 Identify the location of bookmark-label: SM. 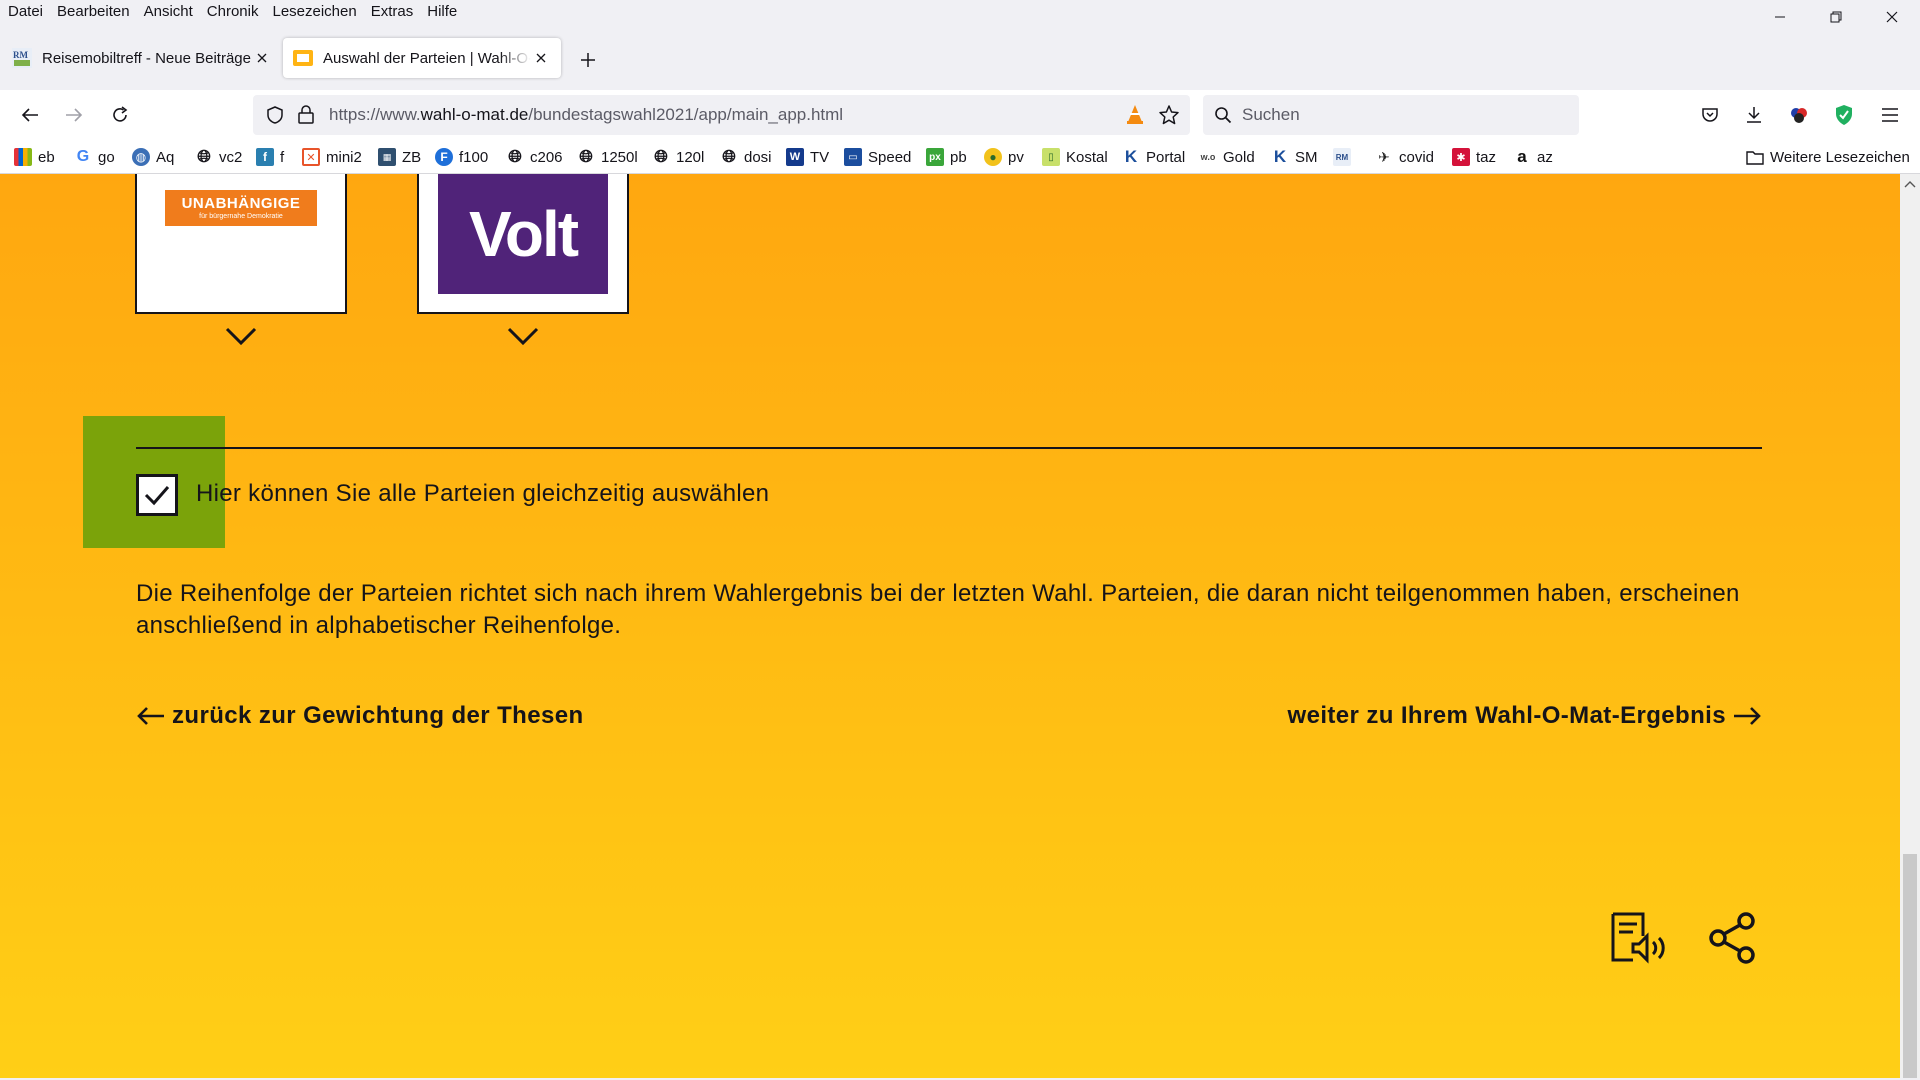
(1306, 157).